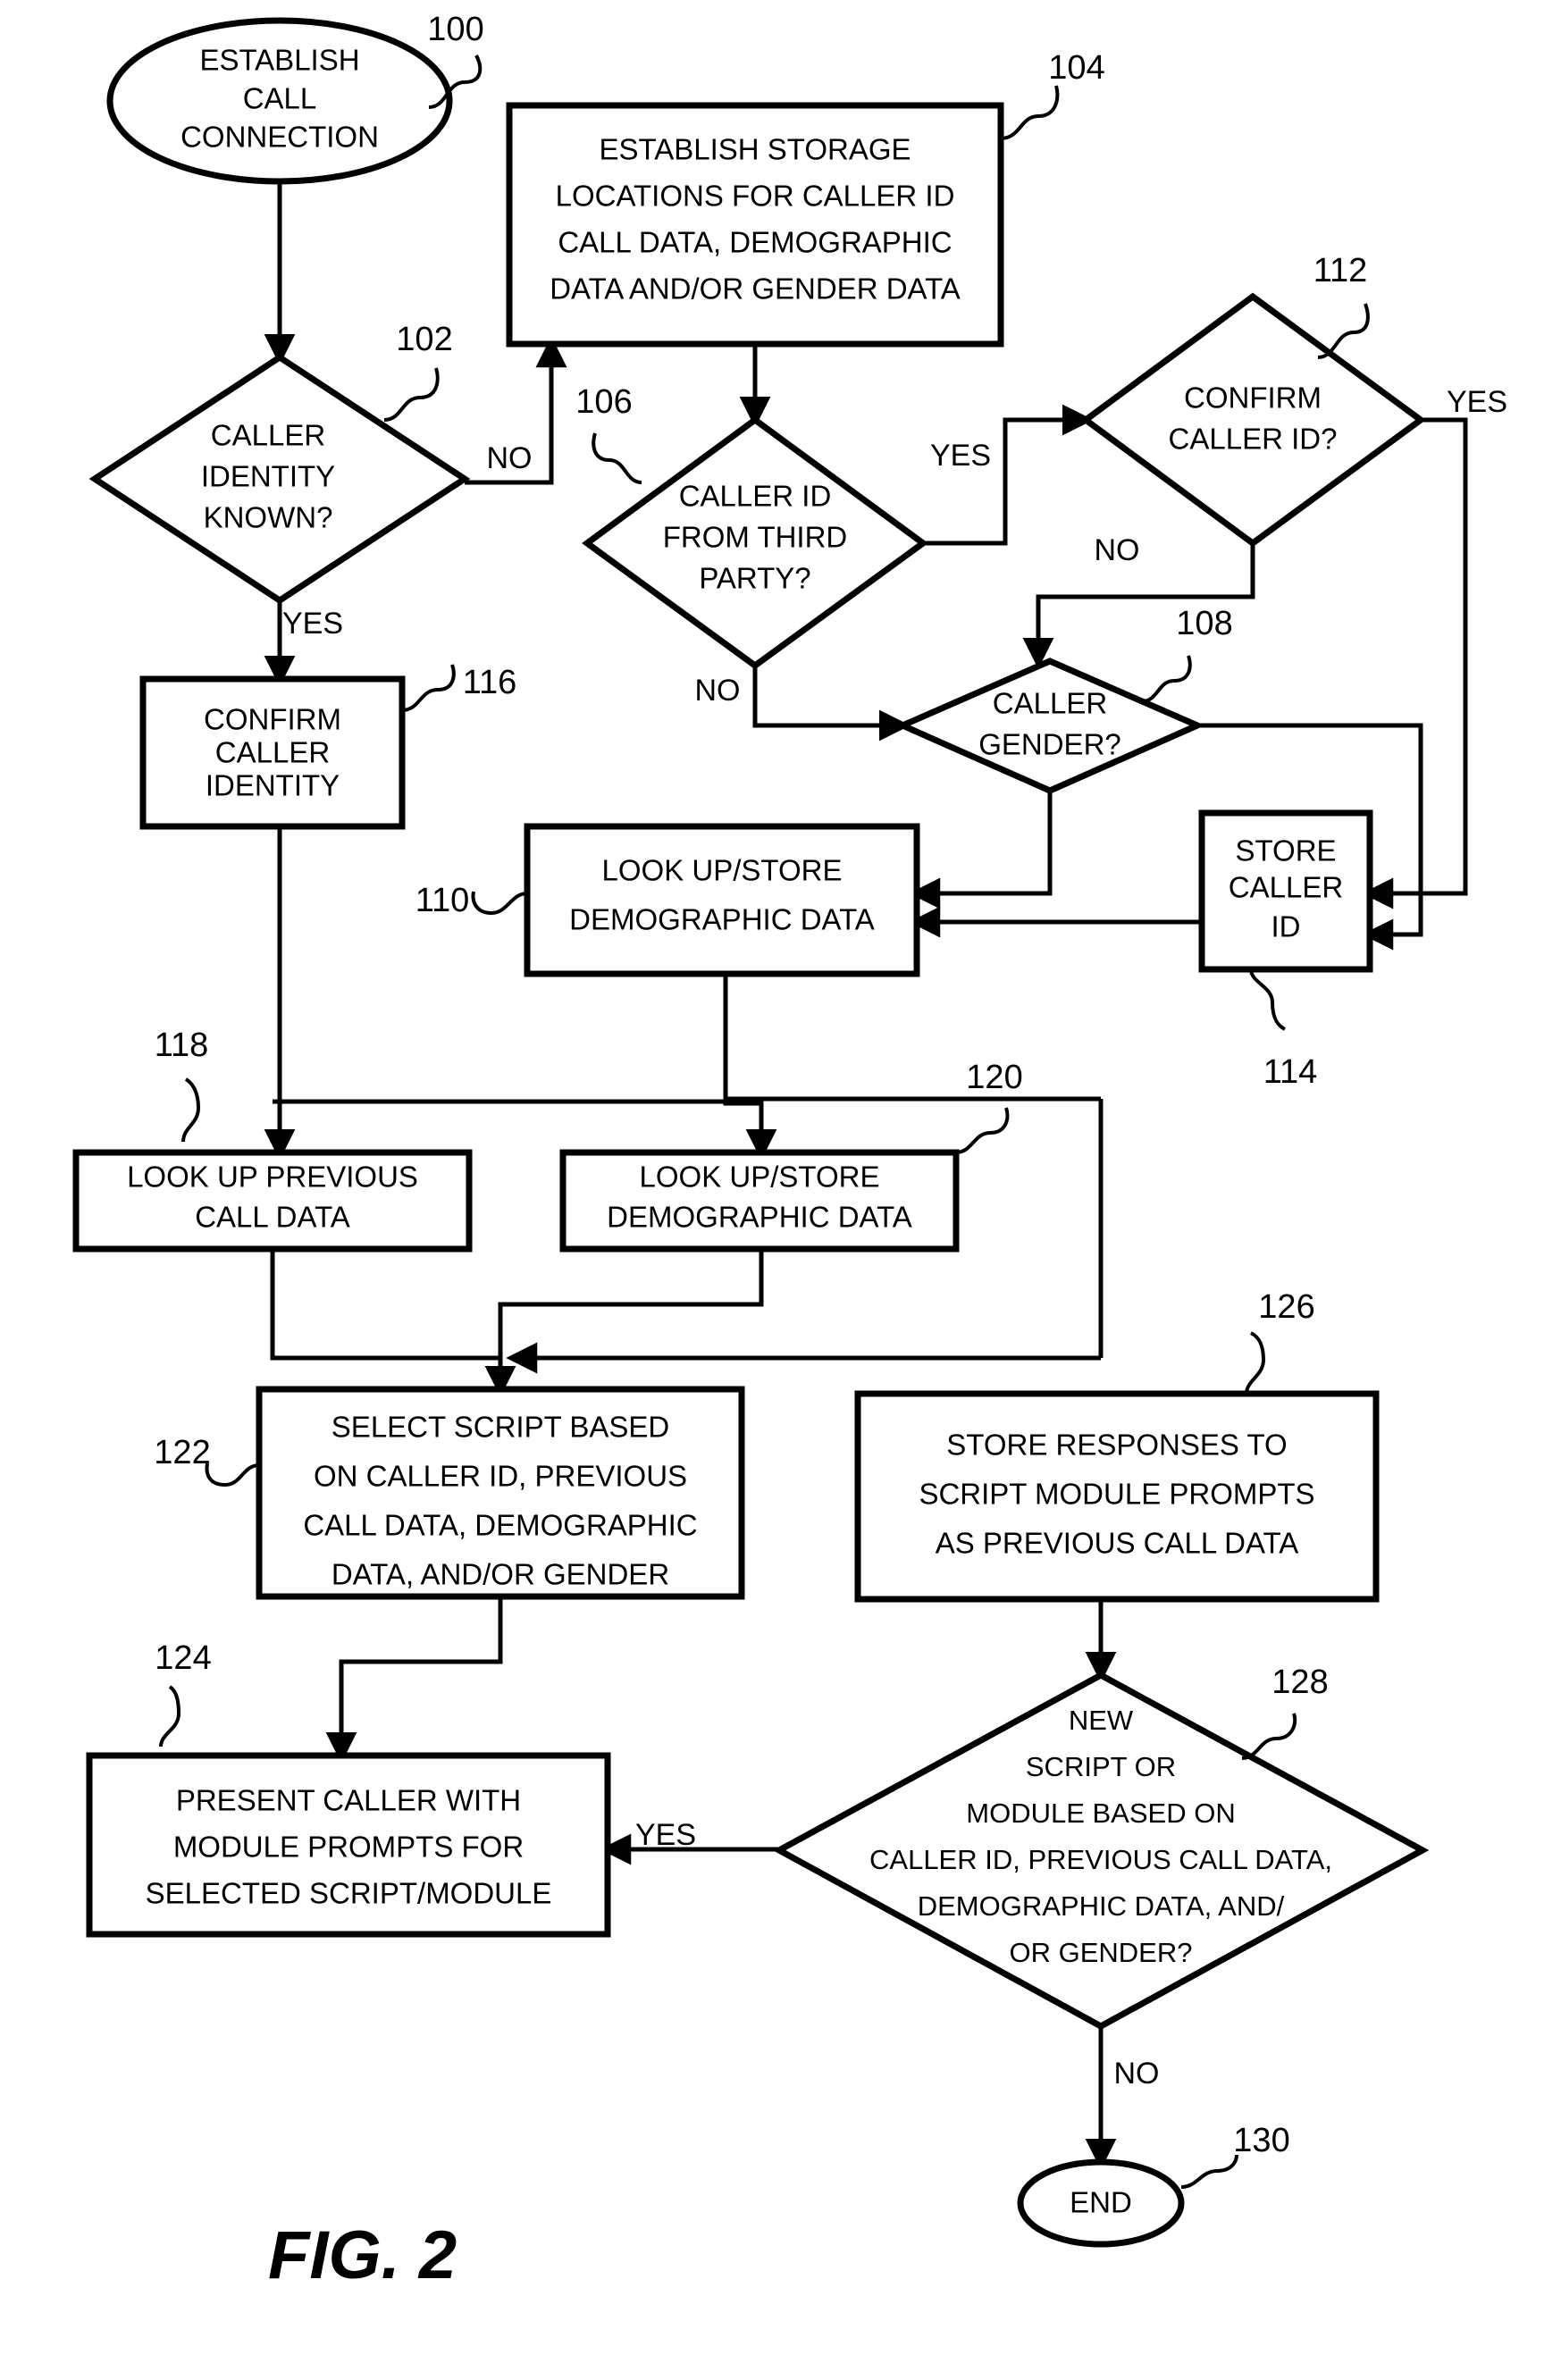  What do you see at coordinates (1101, 1721) in the screenshot?
I see `node-128-line-0: NEW` at bounding box center [1101, 1721].